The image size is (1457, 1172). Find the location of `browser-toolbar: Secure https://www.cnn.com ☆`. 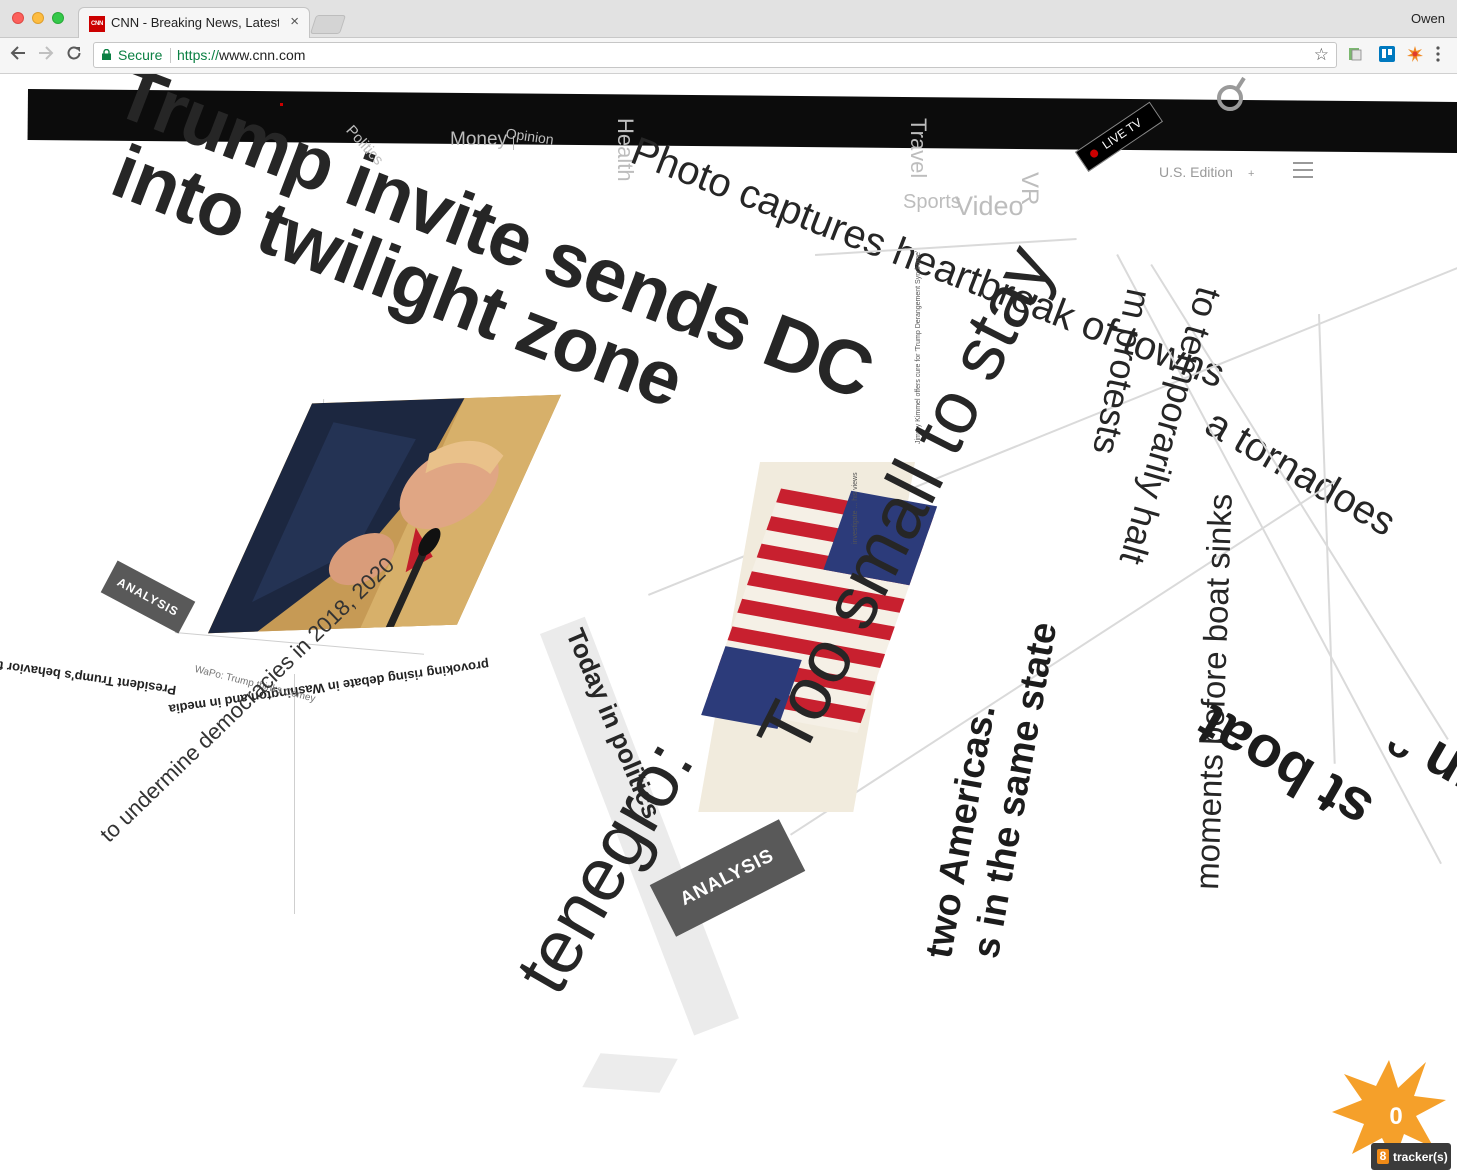

browser-toolbar: Secure https://www.cnn.com ☆ is located at coordinates (728, 56).